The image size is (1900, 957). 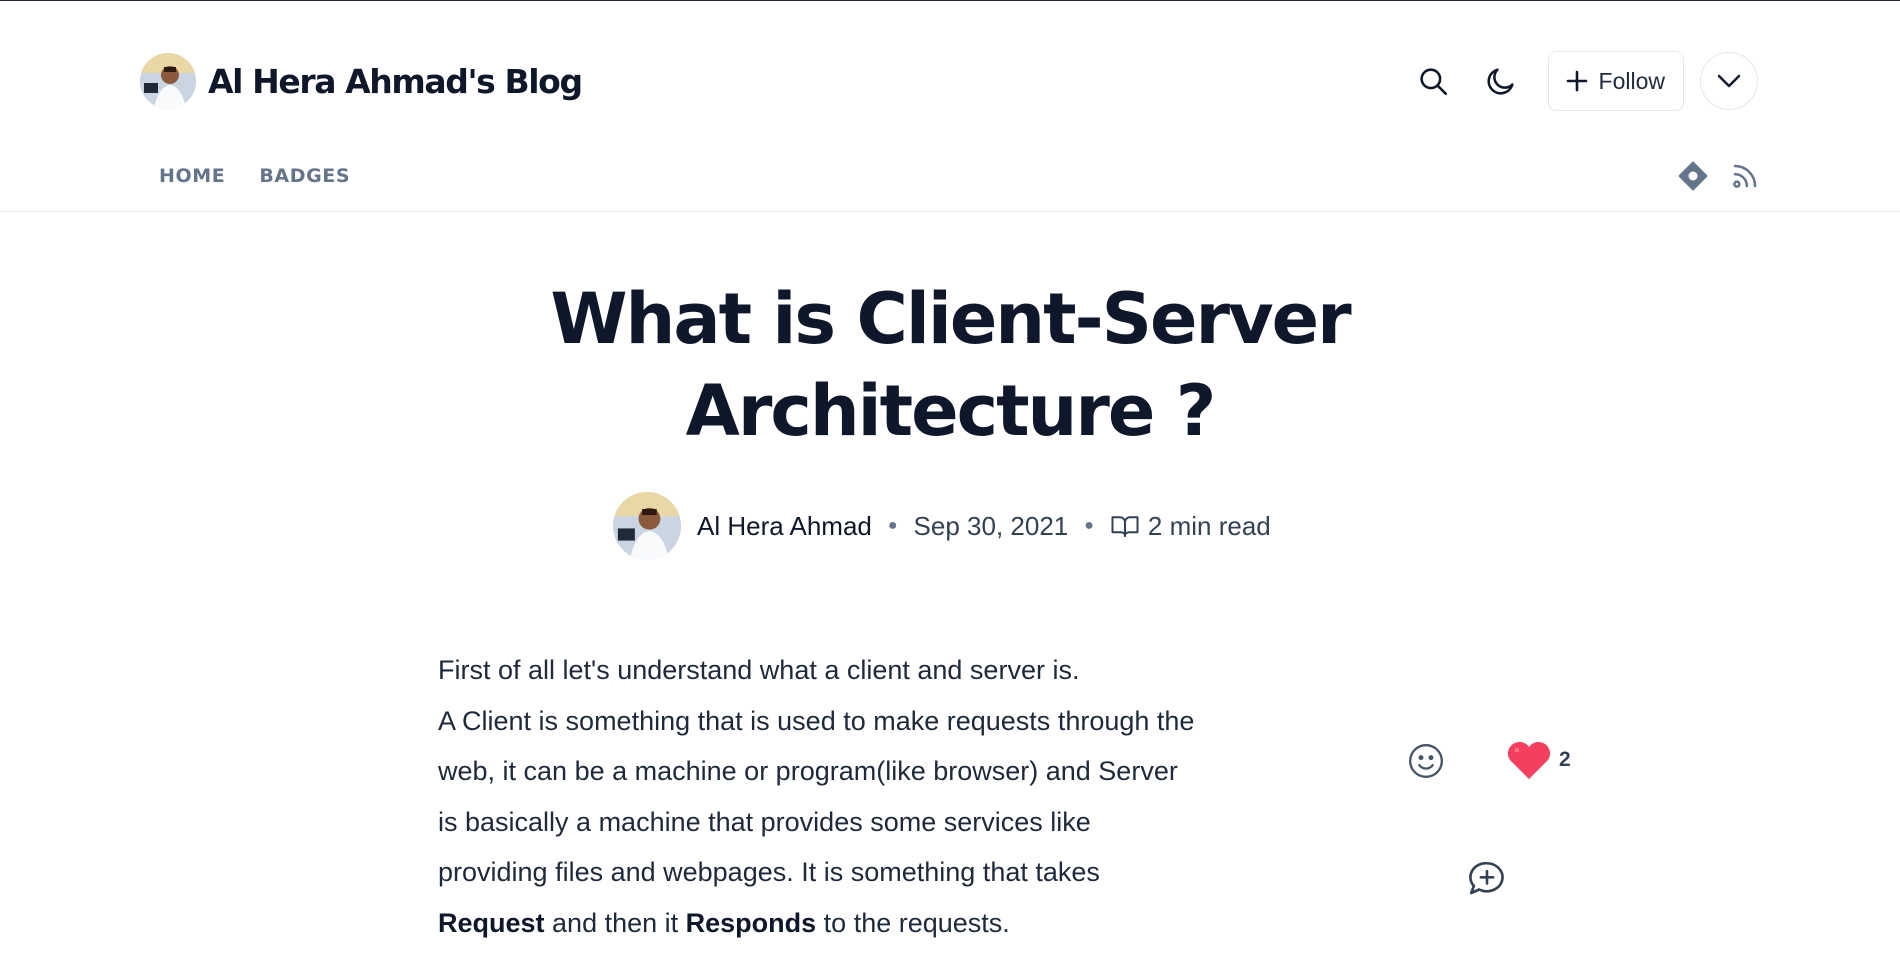 What do you see at coordinates (1631, 80) in the screenshot?
I see `follow-label: Follow` at bounding box center [1631, 80].